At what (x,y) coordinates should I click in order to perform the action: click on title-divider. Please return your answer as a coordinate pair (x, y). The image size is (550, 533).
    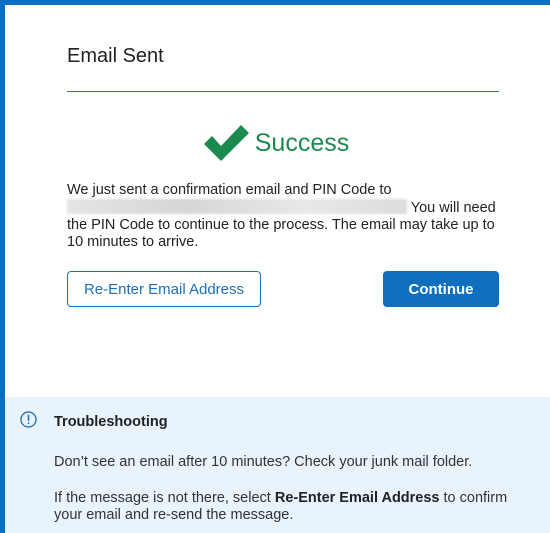
    Looking at the image, I should click on (283, 91).